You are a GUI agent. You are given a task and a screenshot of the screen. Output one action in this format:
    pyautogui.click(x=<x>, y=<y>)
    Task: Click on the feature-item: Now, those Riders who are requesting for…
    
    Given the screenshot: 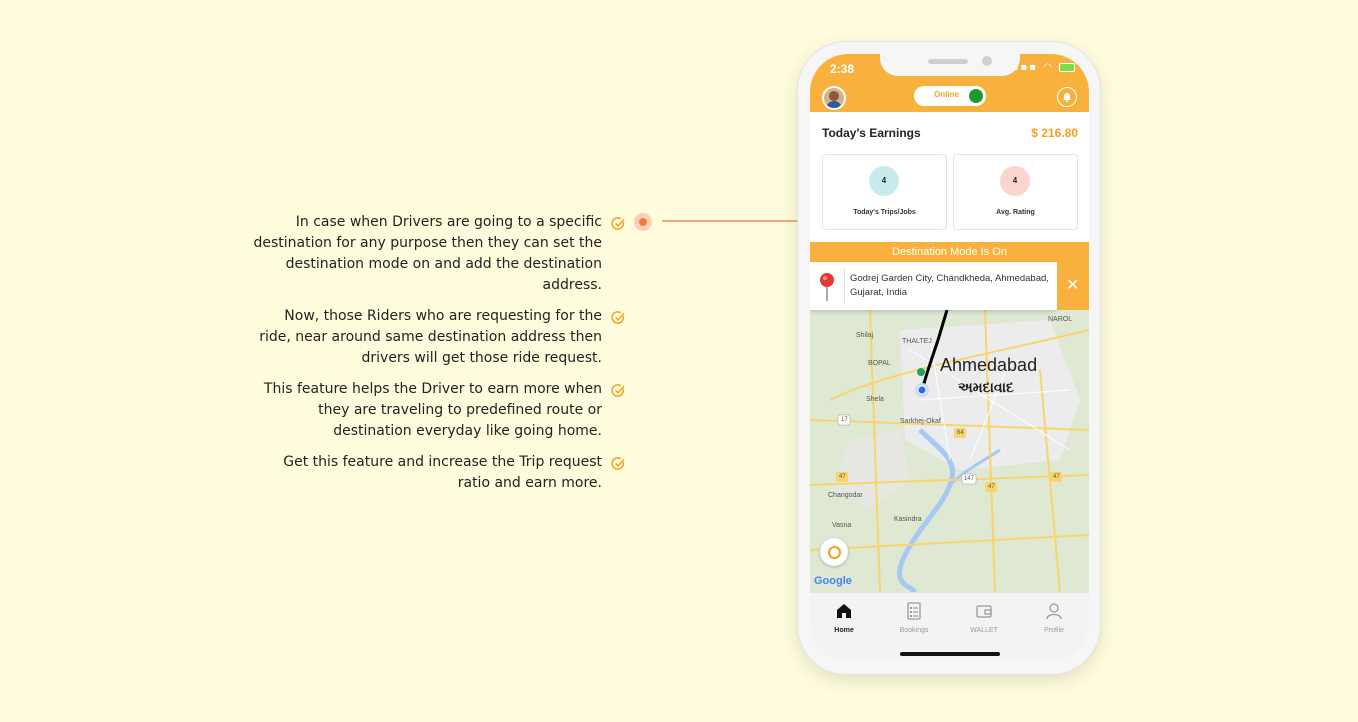 What is the action you would take?
    pyautogui.click(x=440, y=337)
    